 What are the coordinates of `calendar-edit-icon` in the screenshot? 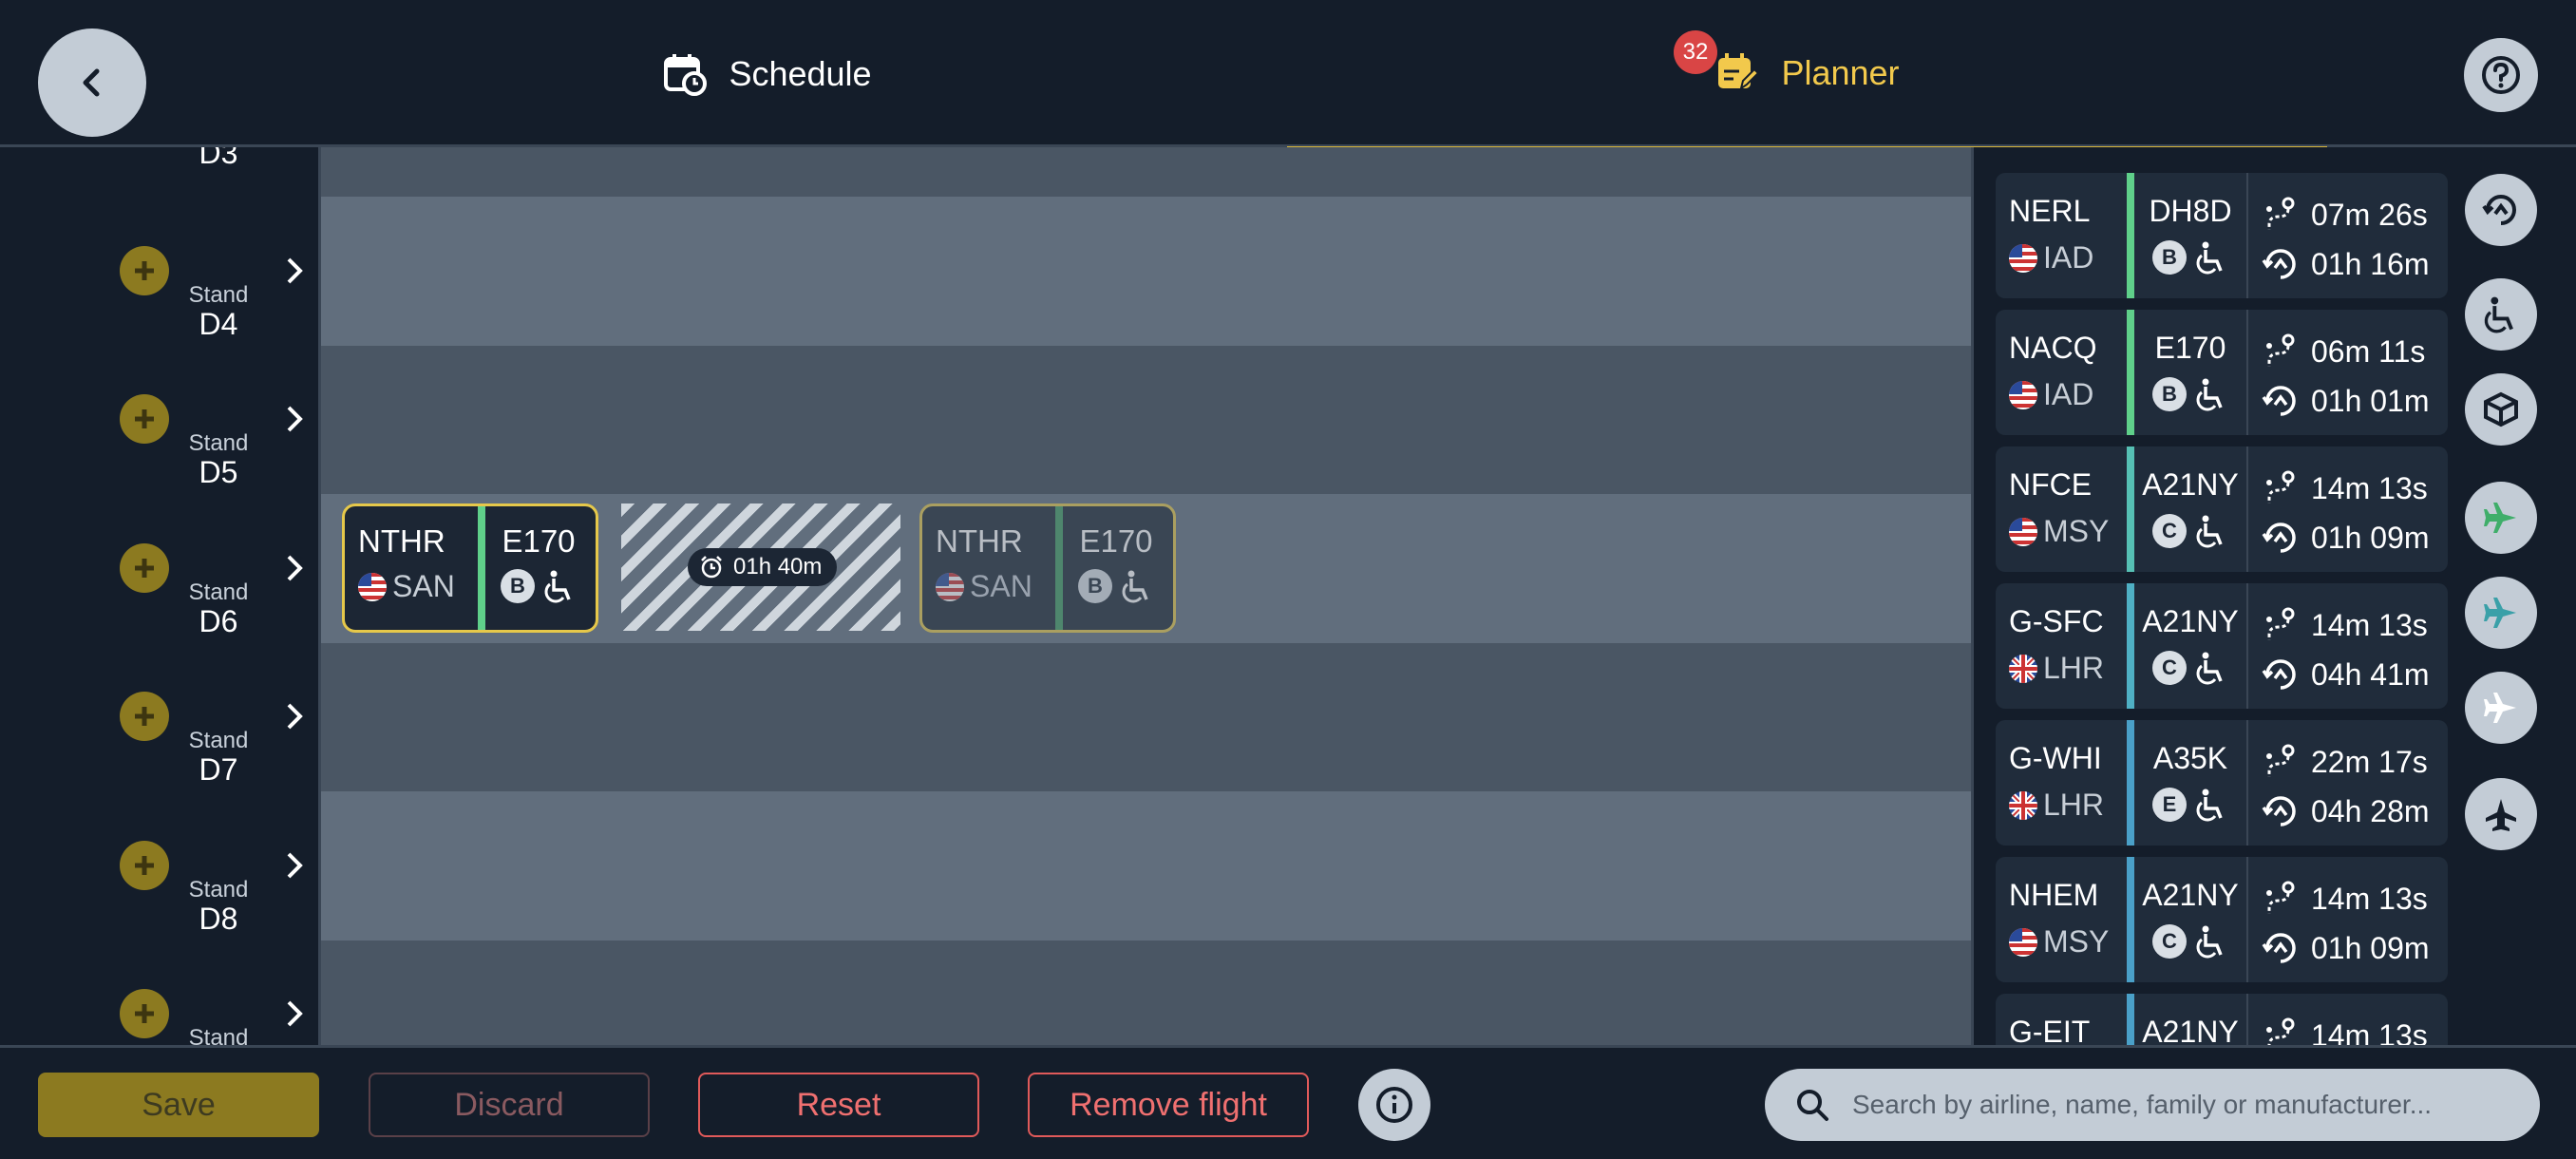 It's located at (1737, 73).